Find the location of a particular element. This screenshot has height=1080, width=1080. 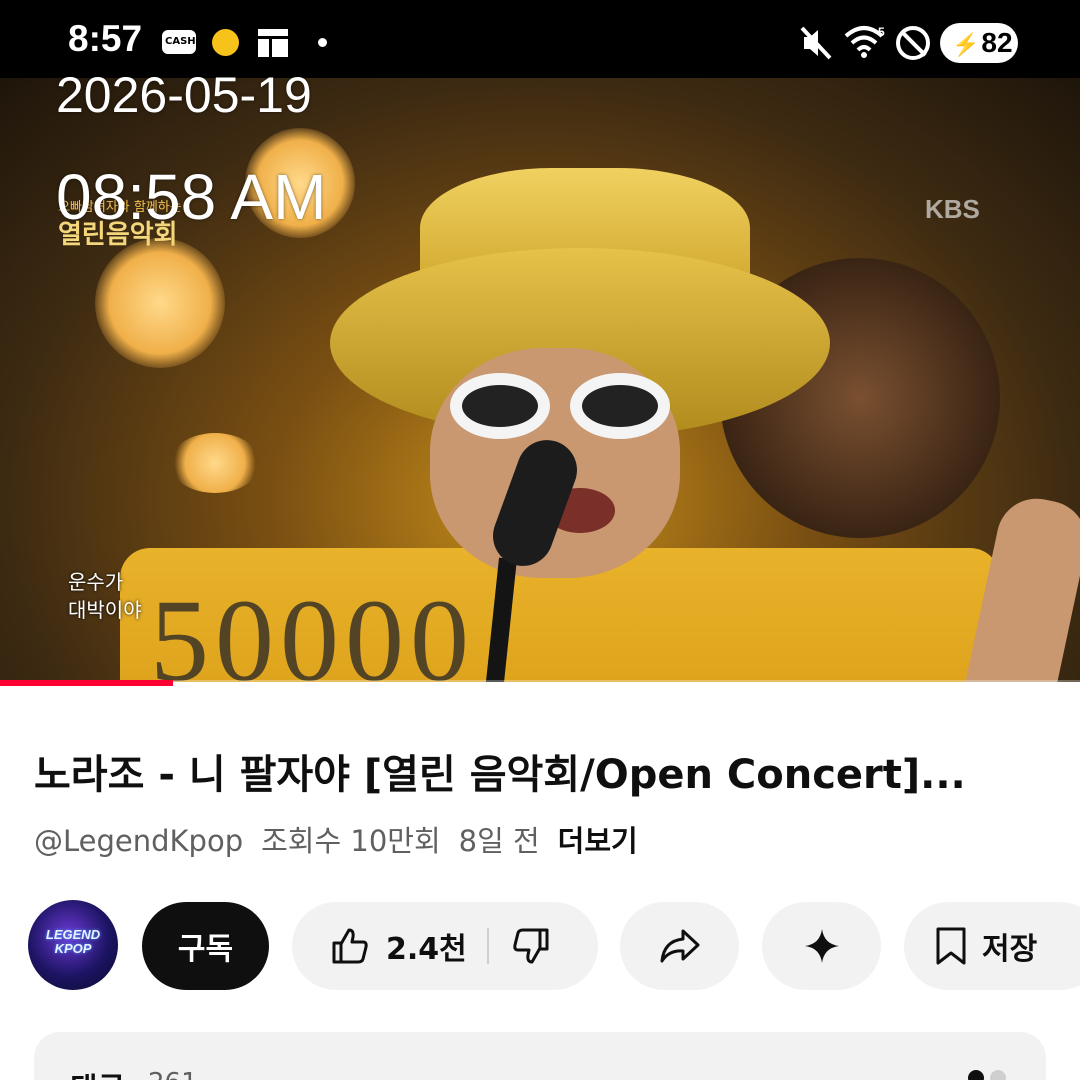

sunglasses is located at coordinates (560, 408).